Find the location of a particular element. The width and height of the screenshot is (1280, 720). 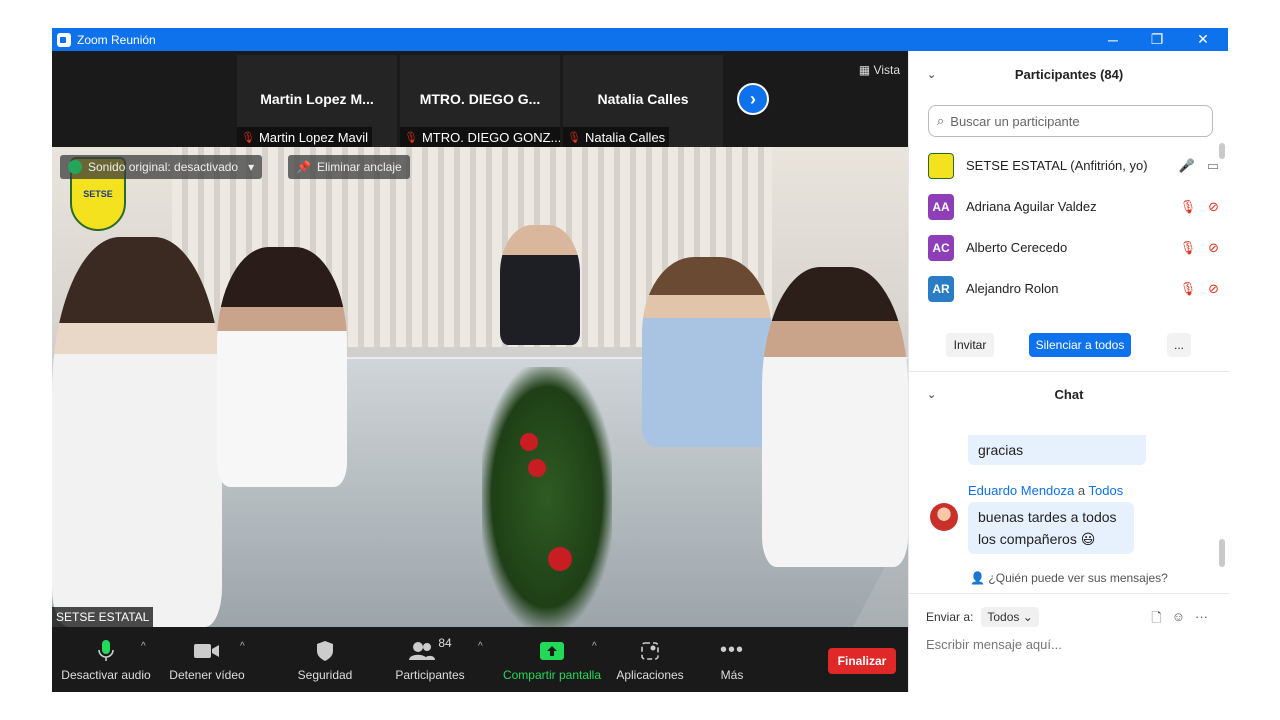

share-screen-button: Compartir pantalla is located at coordinates (552, 659).